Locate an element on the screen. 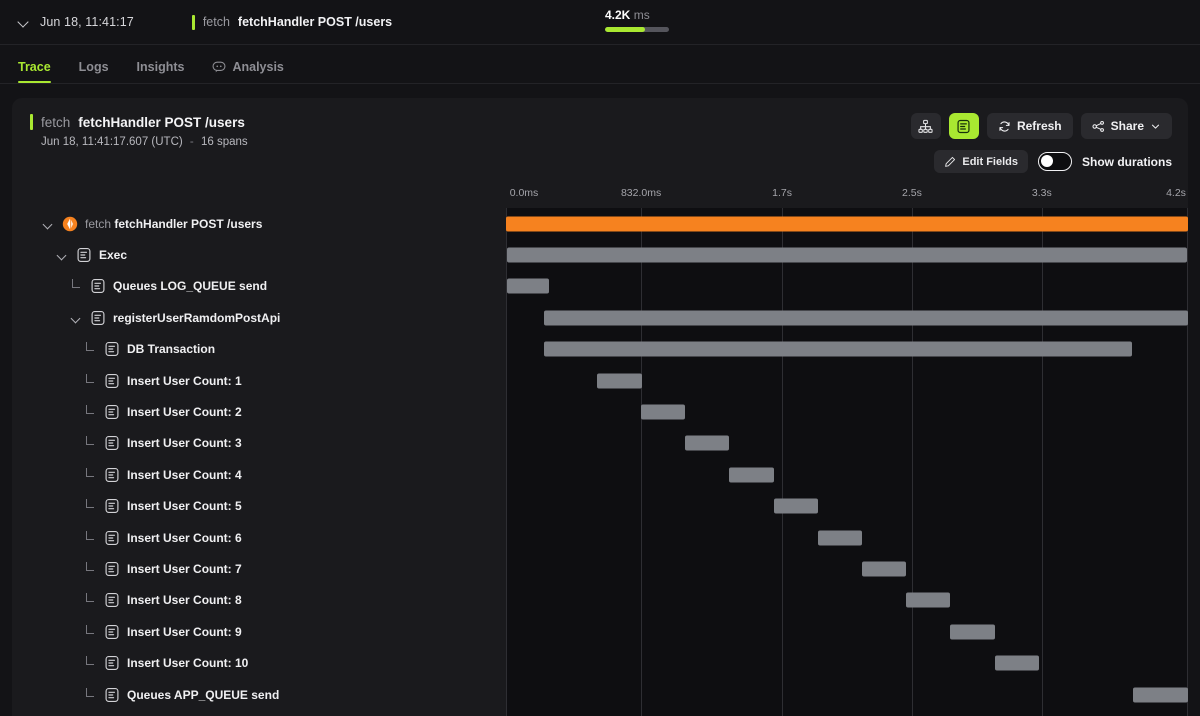  tab-bar: Trace Logs Insights Analysis is located at coordinates (600, 64).